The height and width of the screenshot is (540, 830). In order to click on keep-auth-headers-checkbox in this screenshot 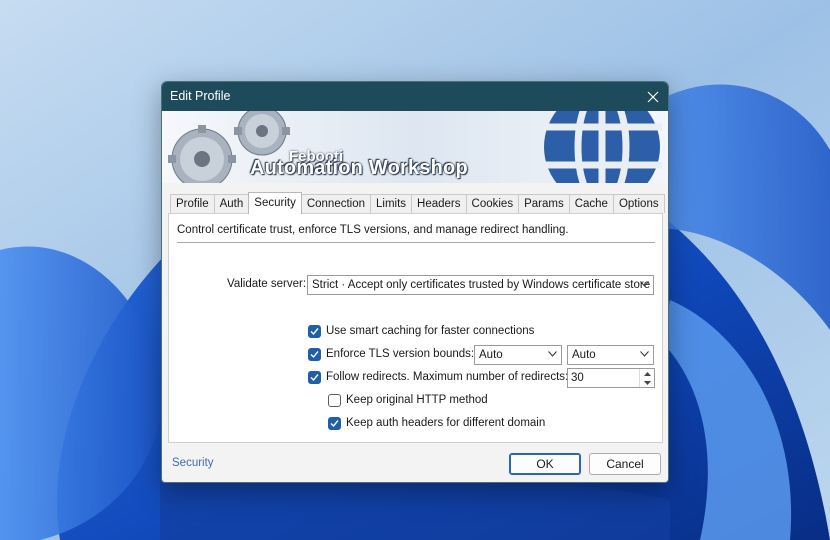, I will do `click(334, 423)`.